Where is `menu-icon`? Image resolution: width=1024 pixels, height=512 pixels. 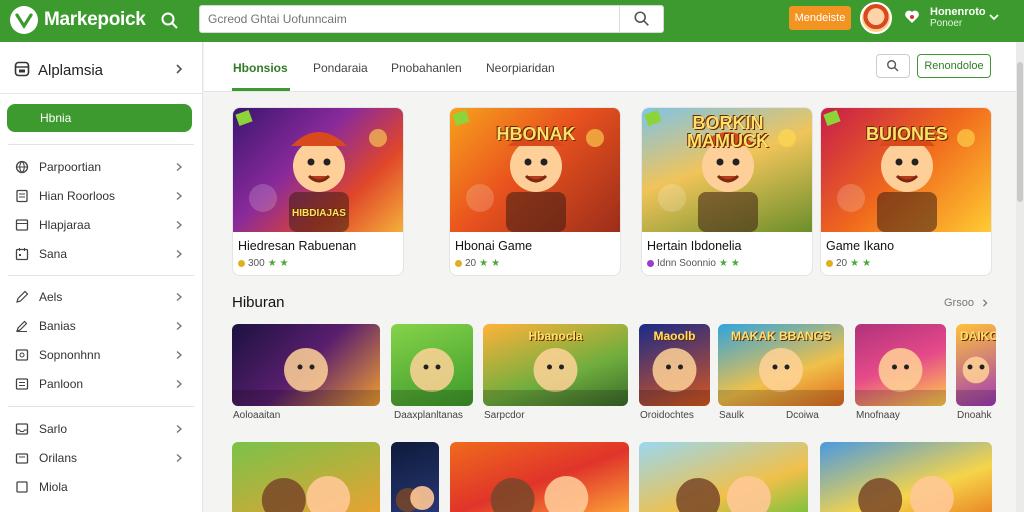
menu-icon is located at coordinates (22, 384).